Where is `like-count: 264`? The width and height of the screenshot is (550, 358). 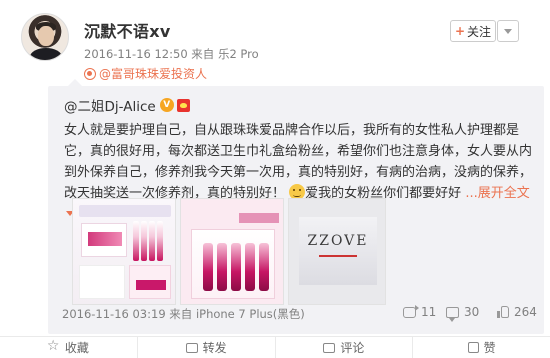
like-count: 264 is located at coordinates (517, 312).